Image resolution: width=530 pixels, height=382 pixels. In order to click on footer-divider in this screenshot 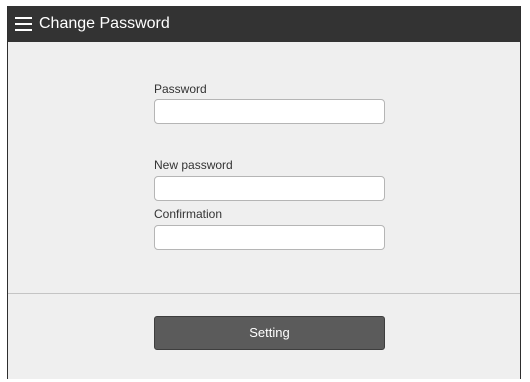, I will do `click(264, 293)`.